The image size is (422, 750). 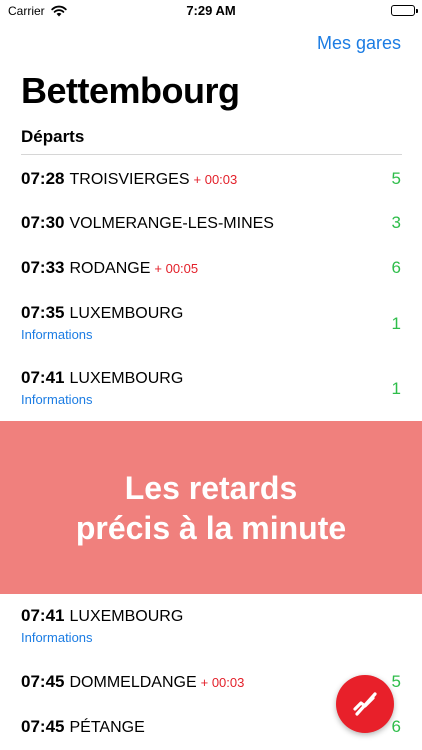 I want to click on departure-time: 07:28, so click(x=43, y=178).